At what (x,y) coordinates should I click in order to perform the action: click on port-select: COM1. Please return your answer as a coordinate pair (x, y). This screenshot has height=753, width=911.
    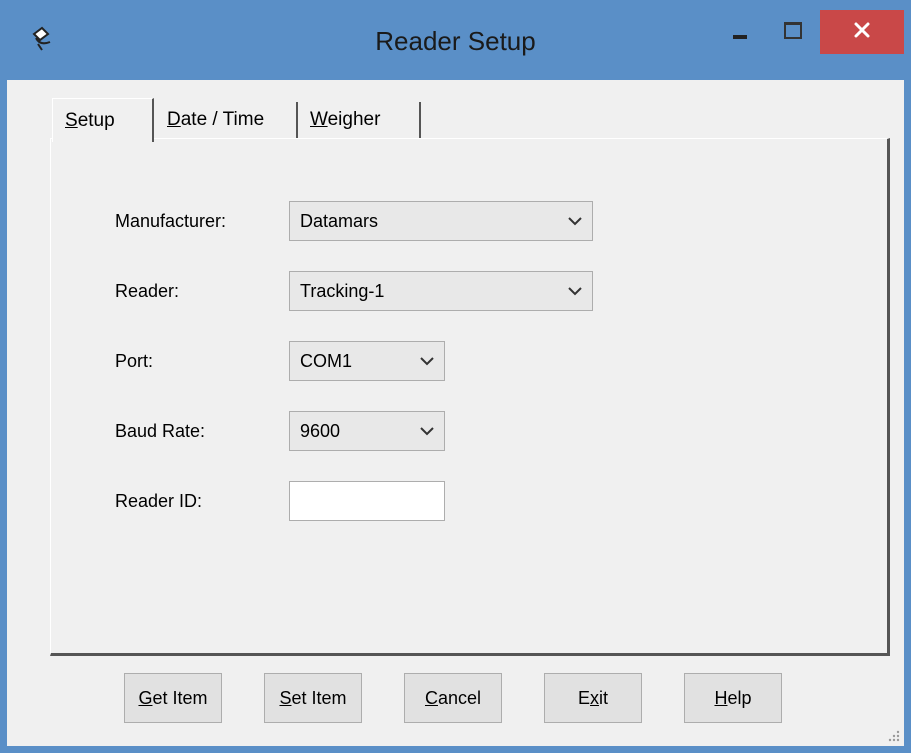
    Looking at the image, I should click on (367, 361).